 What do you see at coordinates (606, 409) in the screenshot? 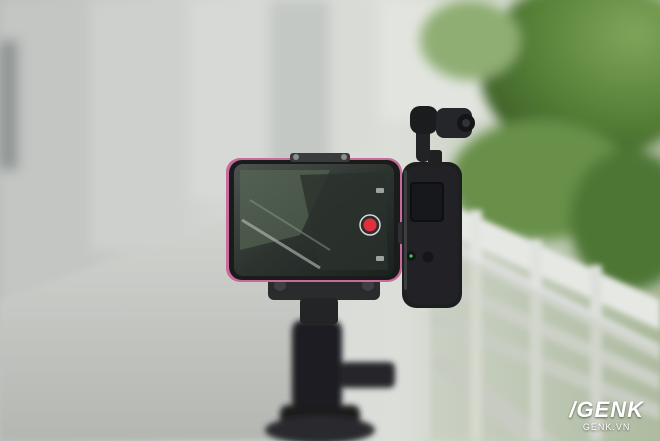
I see `genk-logo: /GENK` at bounding box center [606, 409].